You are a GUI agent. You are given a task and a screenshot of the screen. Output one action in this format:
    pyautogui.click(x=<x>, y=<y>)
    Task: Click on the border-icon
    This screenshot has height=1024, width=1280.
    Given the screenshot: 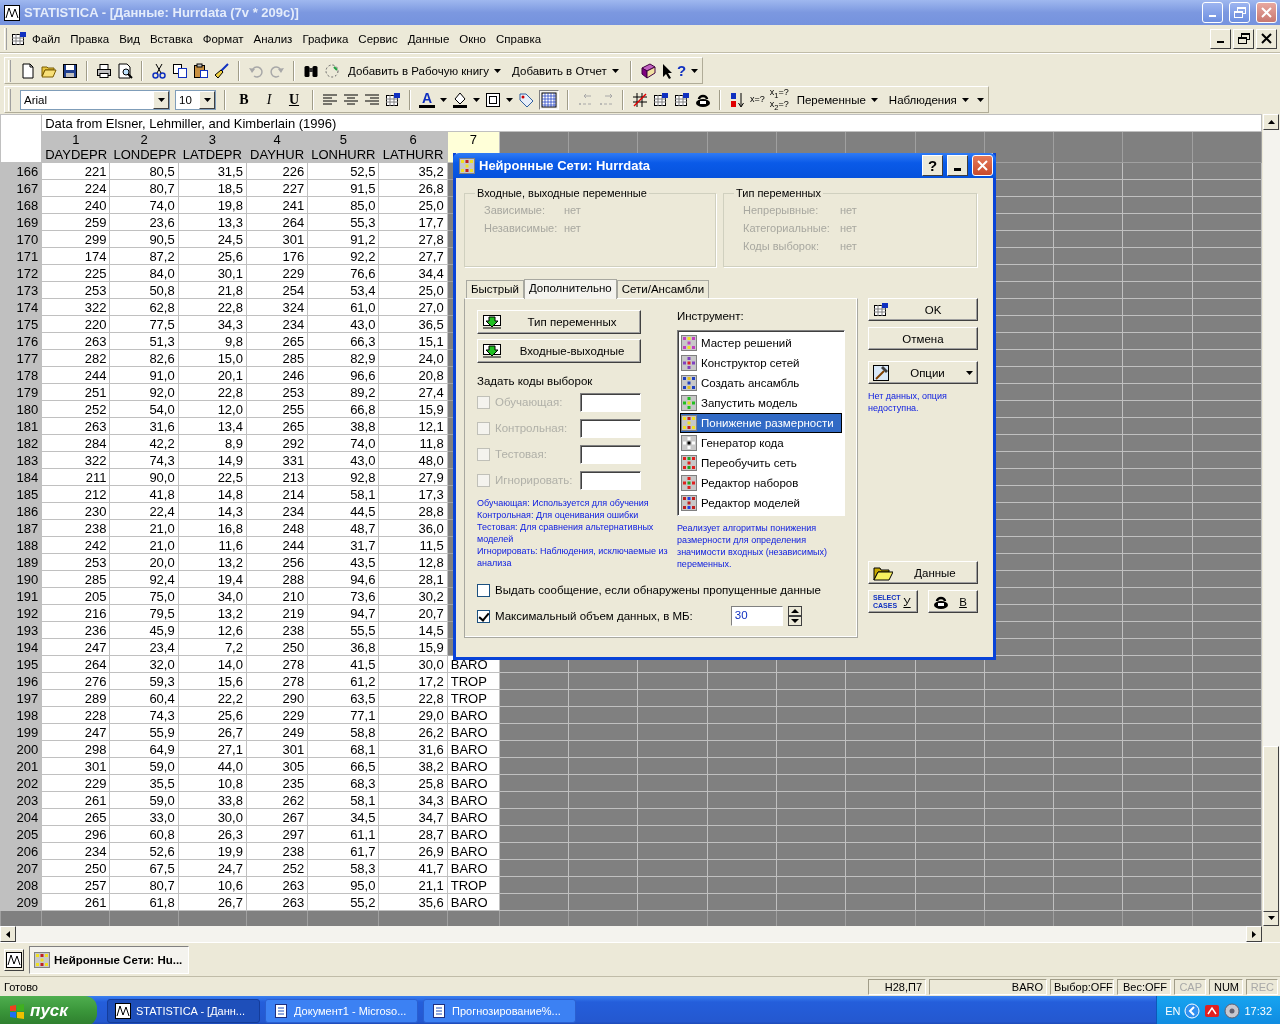 What is the action you would take?
    pyautogui.click(x=493, y=99)
    